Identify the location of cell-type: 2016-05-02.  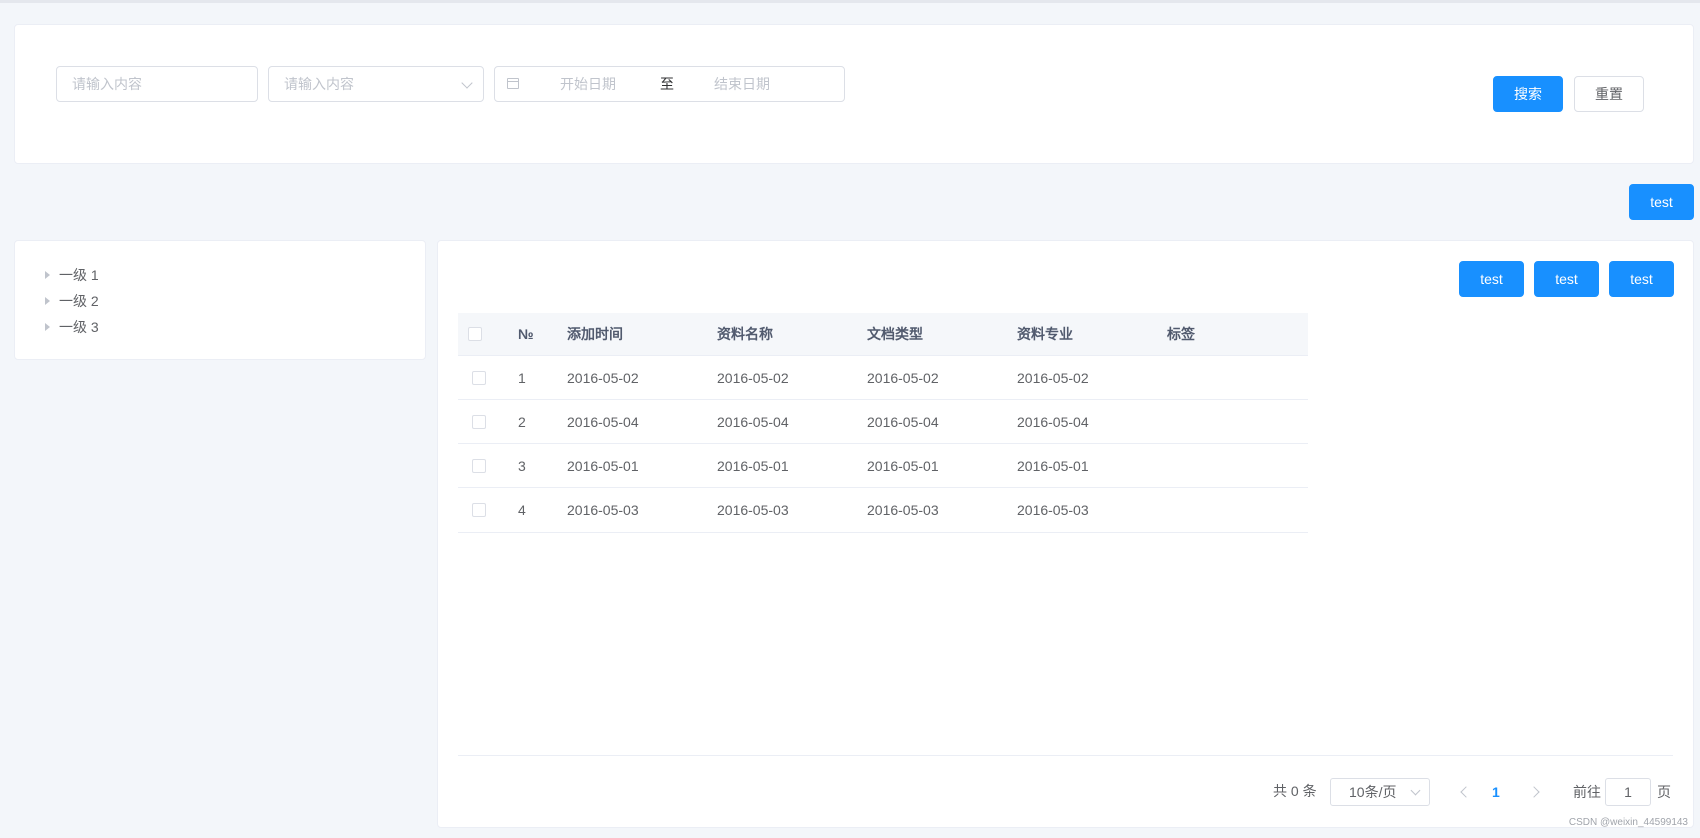
(903, 378).